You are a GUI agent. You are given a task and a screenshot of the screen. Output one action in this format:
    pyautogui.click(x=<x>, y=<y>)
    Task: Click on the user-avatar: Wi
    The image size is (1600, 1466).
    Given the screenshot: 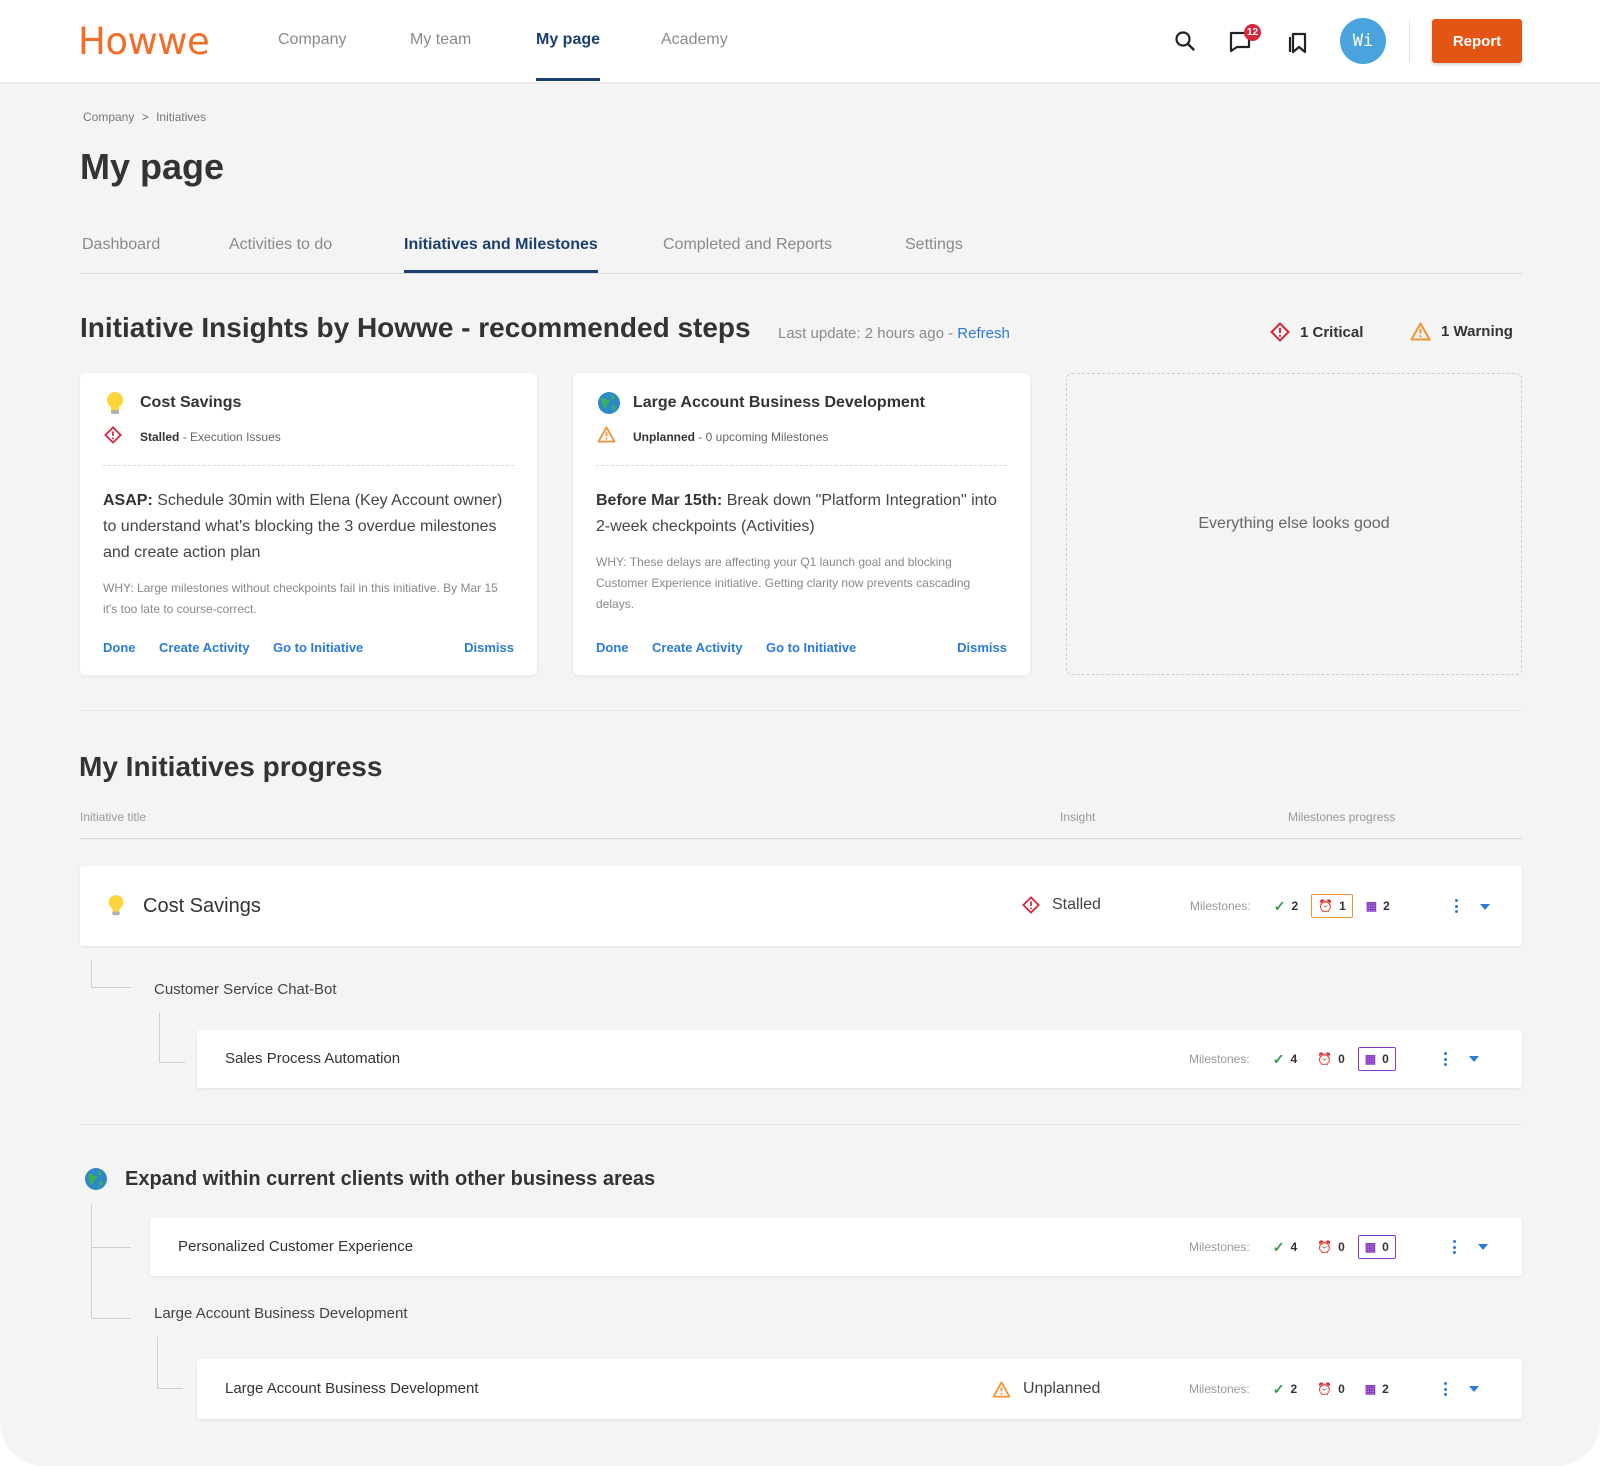 What is the action you would take?
    pyautogui.click(x=1363, y=41)
    